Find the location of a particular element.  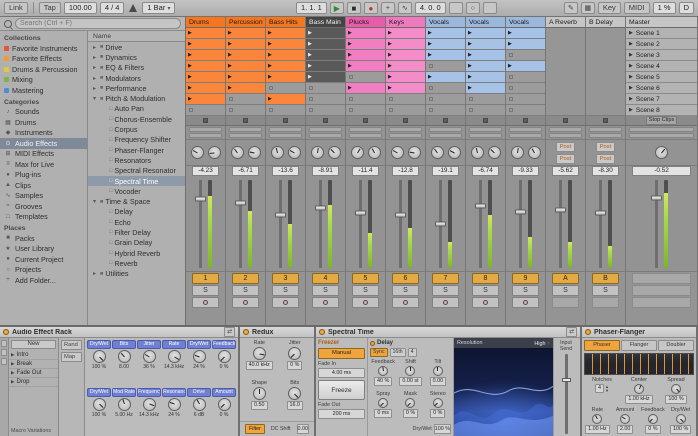

key-map-button: Key is located at coordinates (609, 8).